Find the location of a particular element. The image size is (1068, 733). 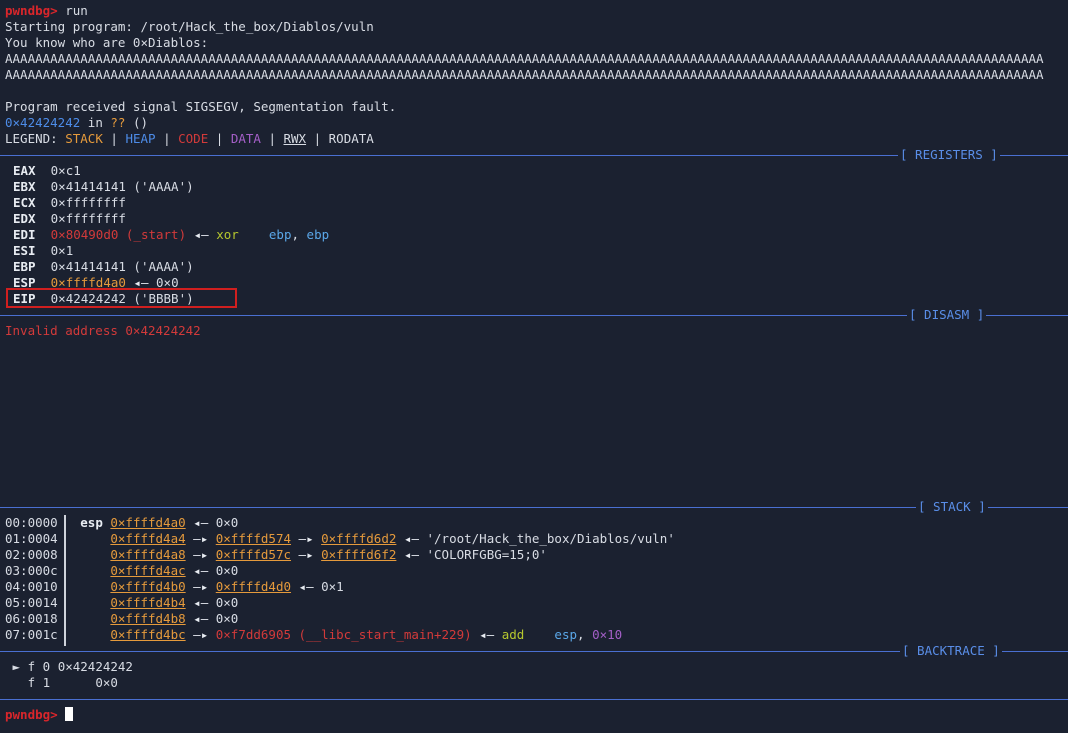

stack-pointer: 0×ffffd57c is located at coordinates (253, 554).